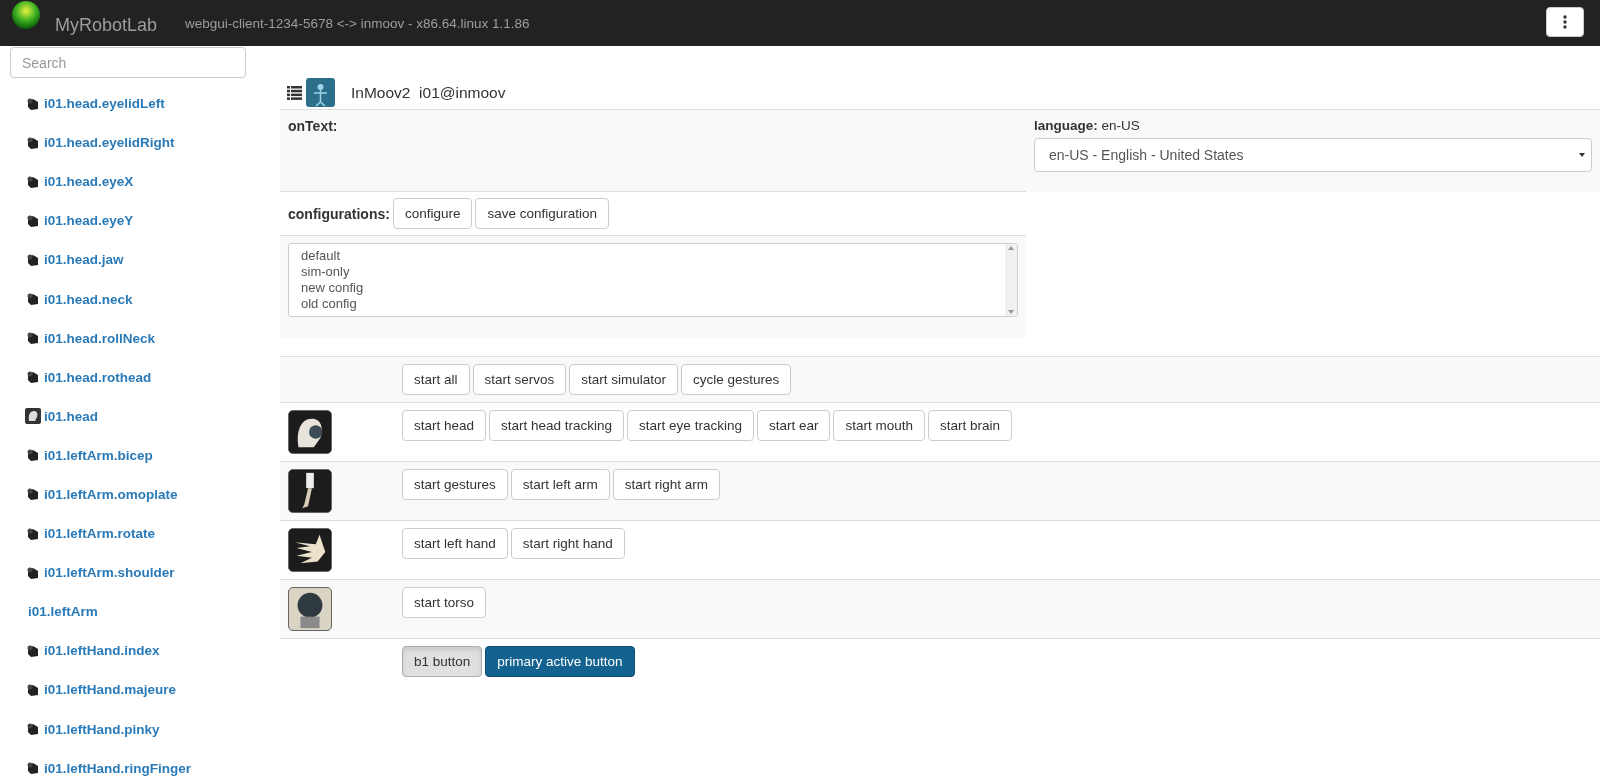 The width and height of the screenshot is (1600, 782). I want to click on search-field: Search, so click(128, 62).